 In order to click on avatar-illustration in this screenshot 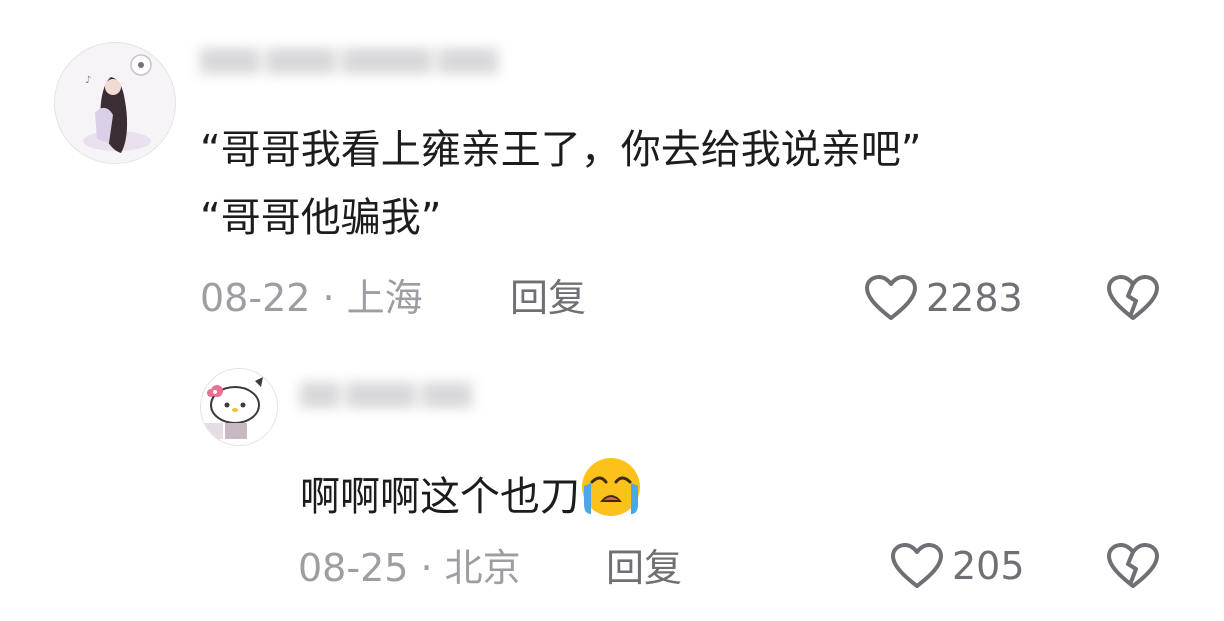, I will do `click(239, 407)`.